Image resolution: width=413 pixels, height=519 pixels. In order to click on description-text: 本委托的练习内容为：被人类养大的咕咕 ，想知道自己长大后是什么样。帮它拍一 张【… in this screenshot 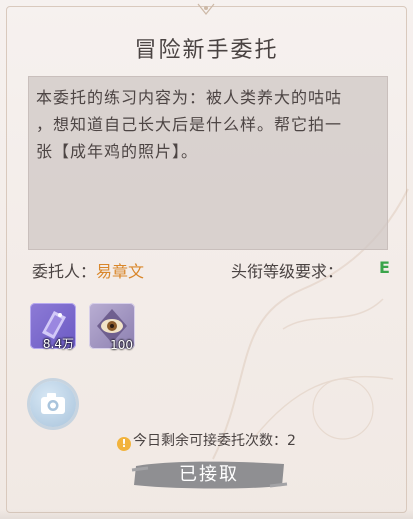, I will do `click(189, 124)`.